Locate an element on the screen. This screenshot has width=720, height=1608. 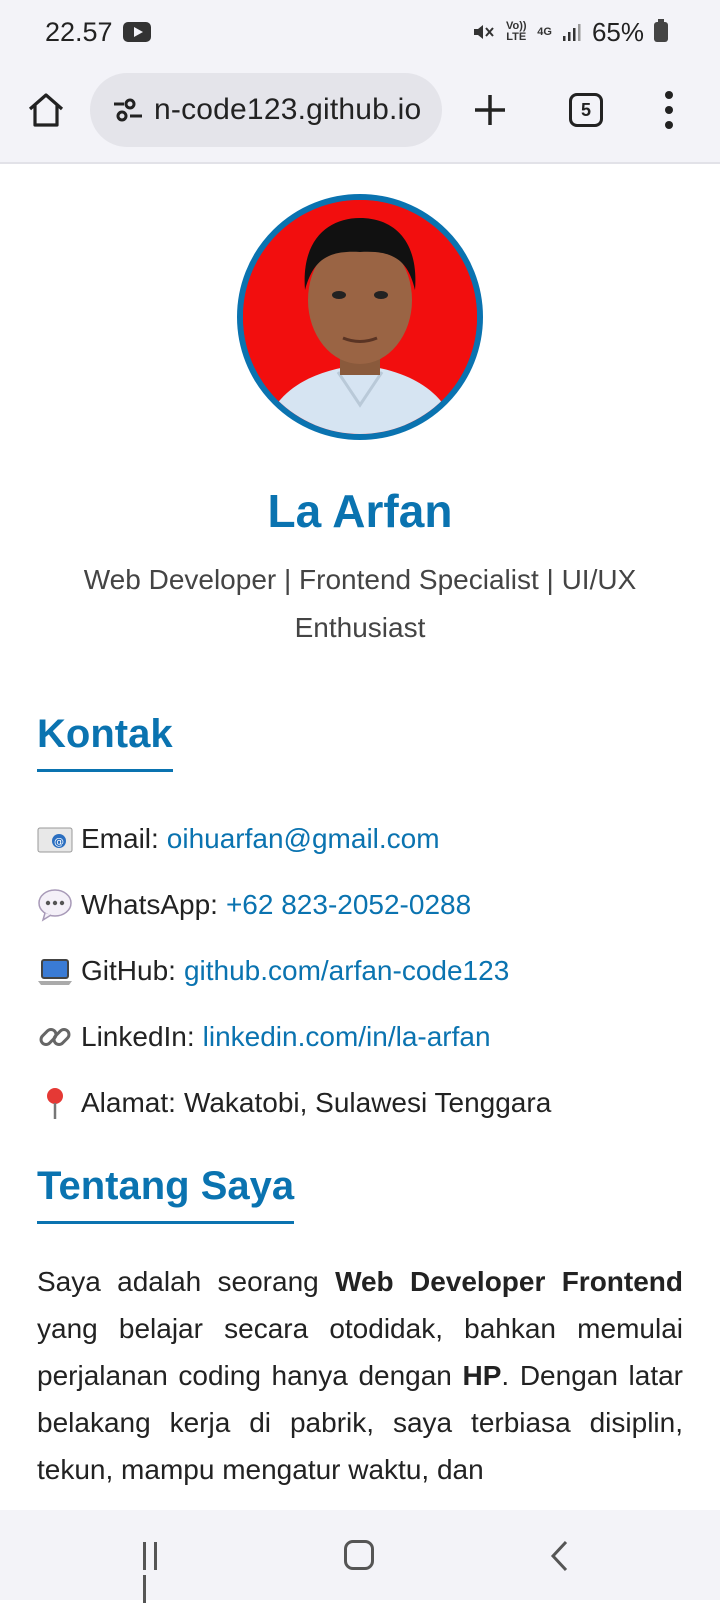
browser-toolbar: n-code123.github.io 5 is located at coordinates (360, 114).